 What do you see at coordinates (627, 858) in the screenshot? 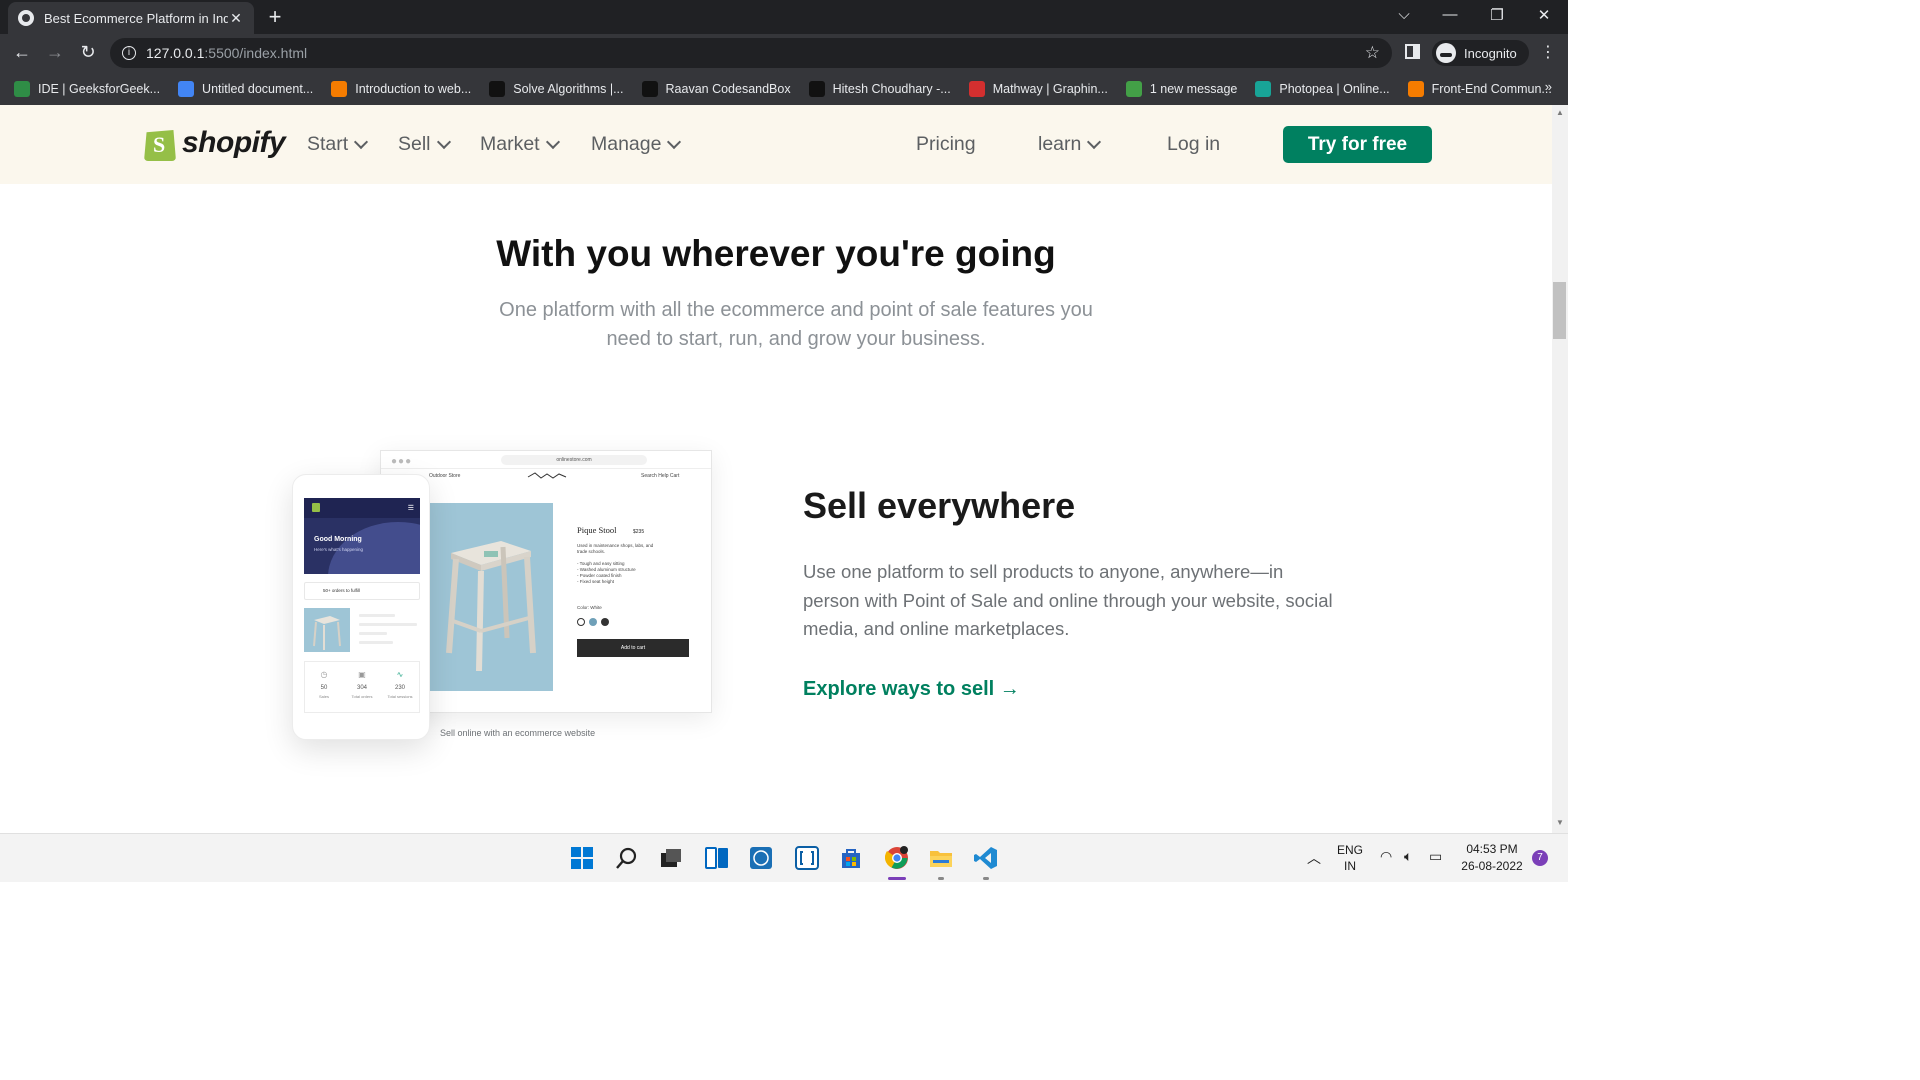
I see `search-icon` at bounding box center [627, 858].